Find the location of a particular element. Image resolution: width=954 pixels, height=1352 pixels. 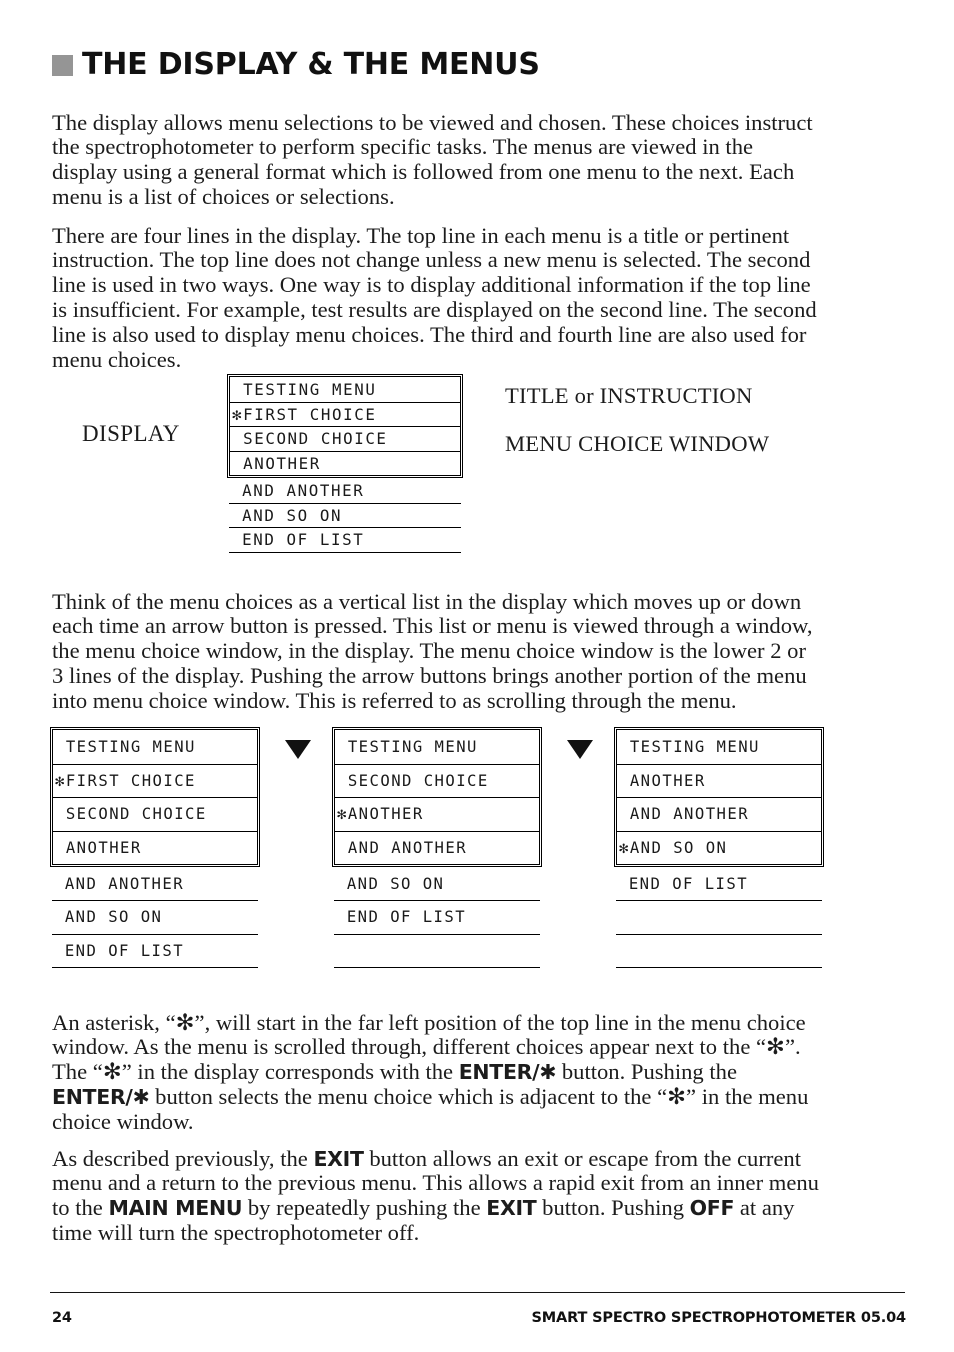

off-button-label: OFF is located at coordinates (712, 1208).